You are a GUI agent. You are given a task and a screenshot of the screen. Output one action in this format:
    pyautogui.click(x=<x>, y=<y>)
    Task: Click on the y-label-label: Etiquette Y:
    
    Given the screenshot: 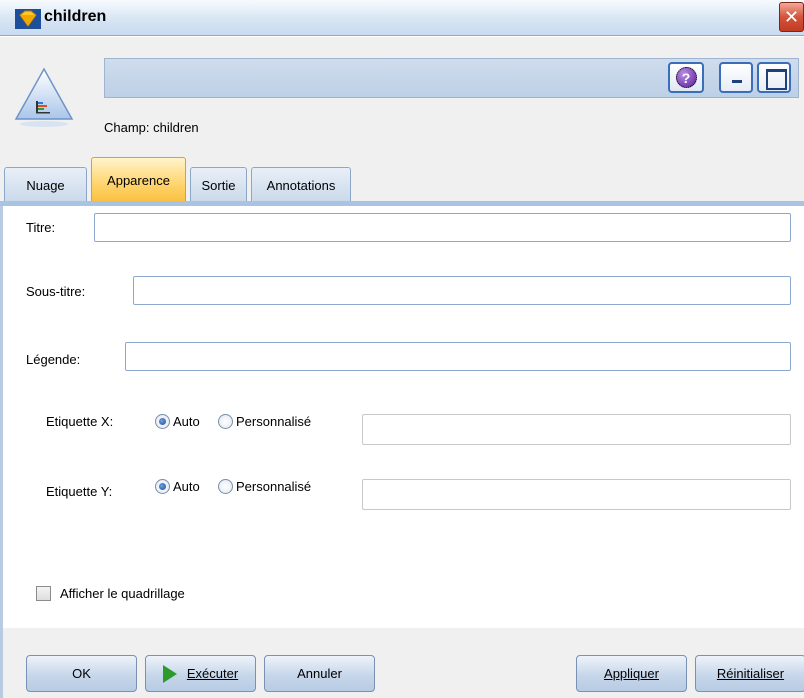 What is the action you would take?
    pyautogui.click(x=79, y=491)
    